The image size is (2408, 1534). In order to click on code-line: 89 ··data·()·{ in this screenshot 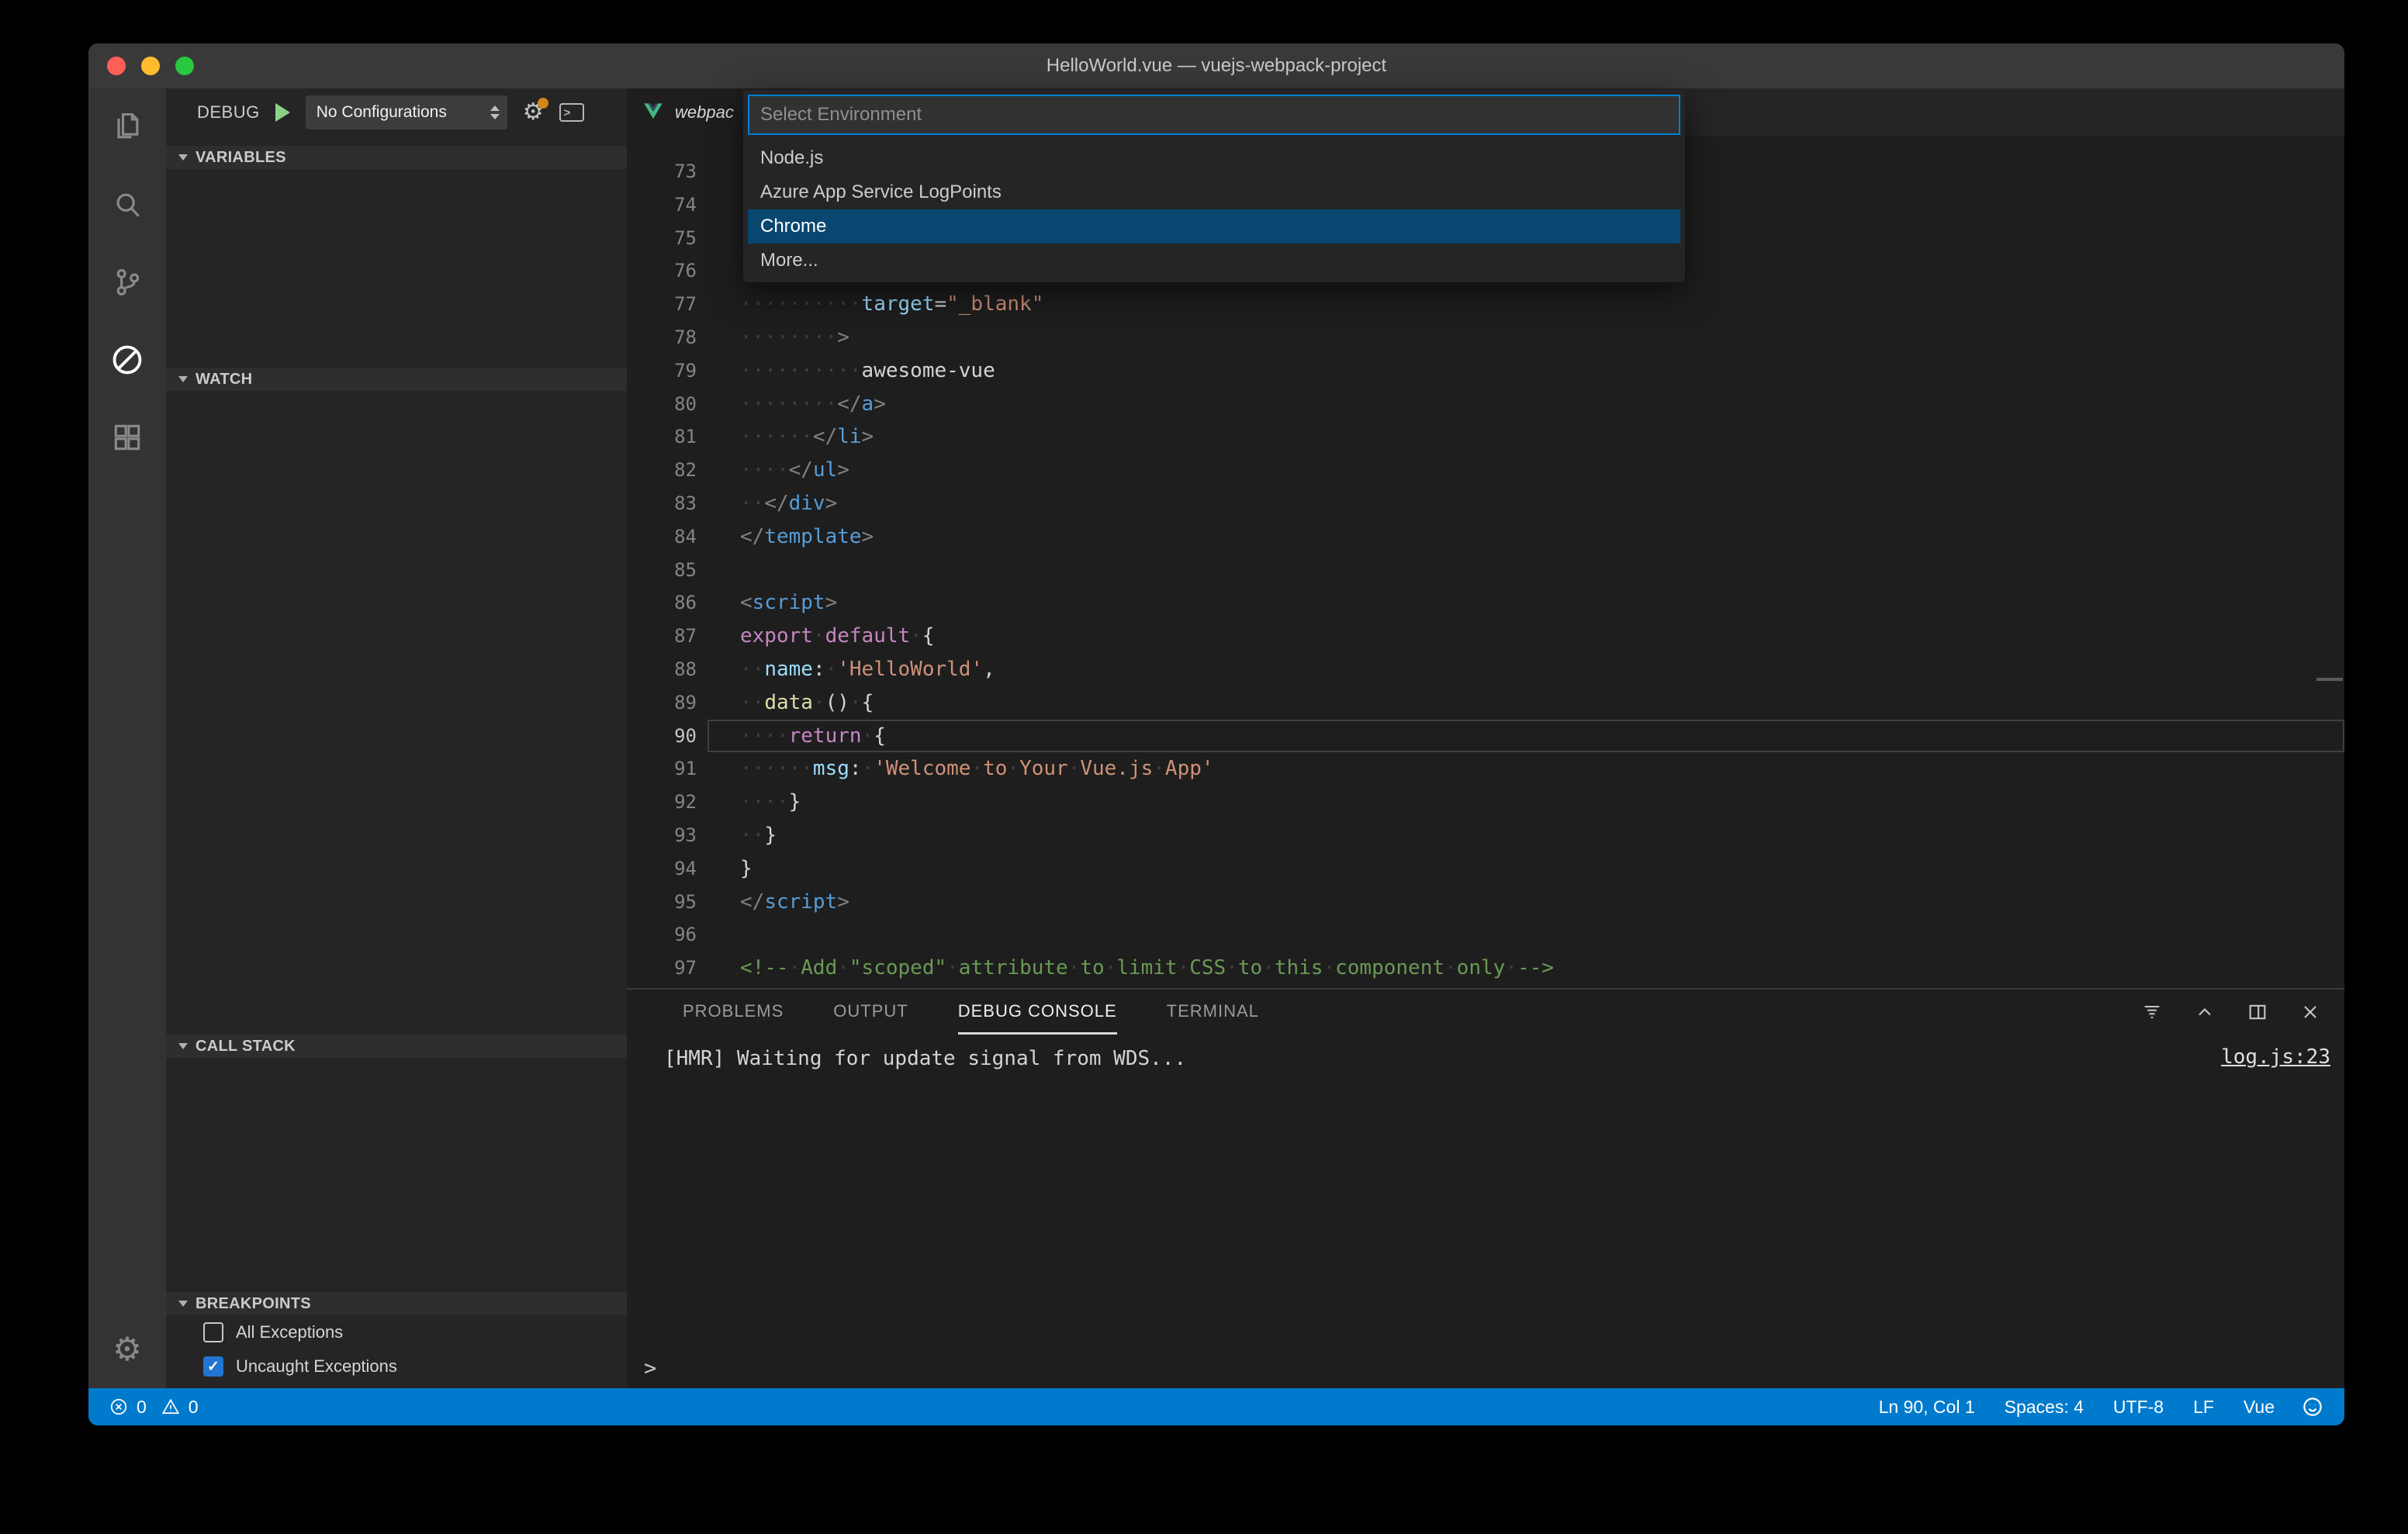, I will do `click(1485, 703)`.